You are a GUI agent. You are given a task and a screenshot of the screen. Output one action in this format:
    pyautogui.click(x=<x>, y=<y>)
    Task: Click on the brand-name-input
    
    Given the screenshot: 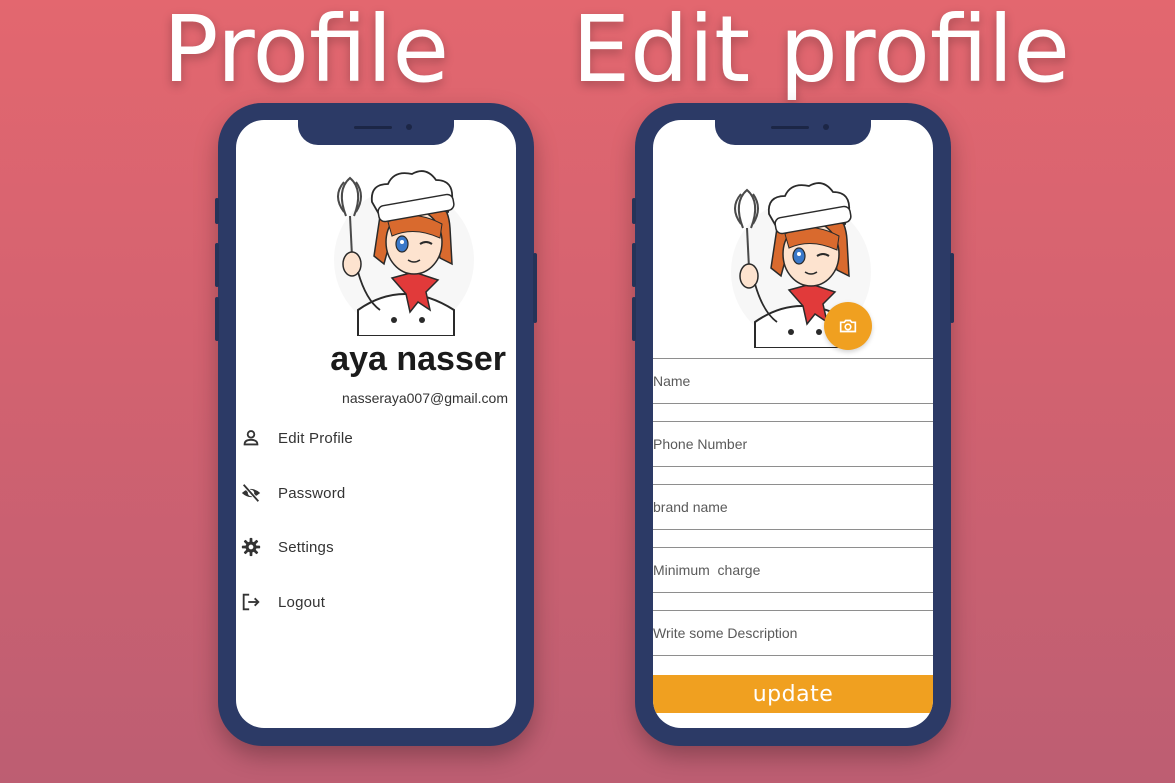 What is the action you would take?
    pyautogui.click(x=793, y=507)
    